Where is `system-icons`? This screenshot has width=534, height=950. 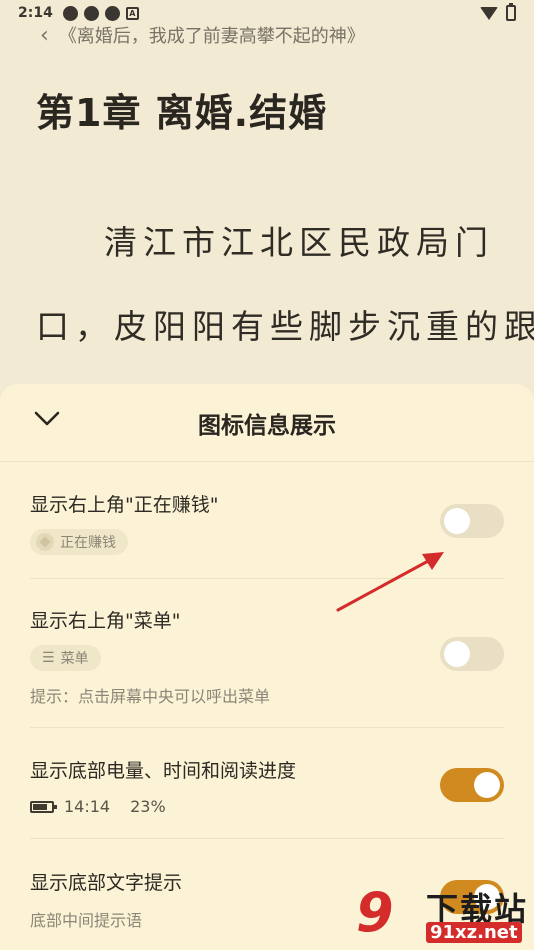 system-icons is located at coordinates (498, 12).